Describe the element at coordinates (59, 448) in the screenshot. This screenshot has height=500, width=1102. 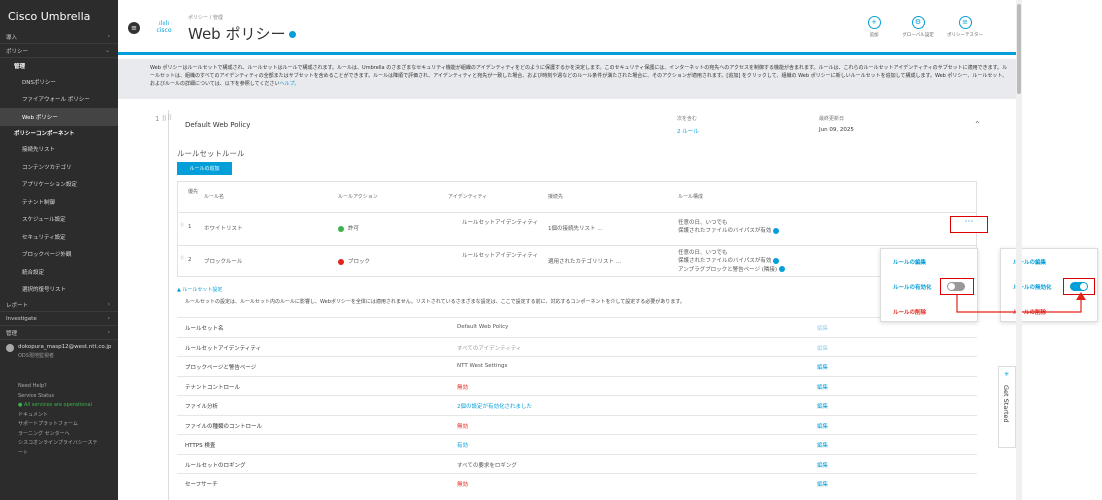
I see `help-link: シスコオンラインプライバシーステート` at that location.